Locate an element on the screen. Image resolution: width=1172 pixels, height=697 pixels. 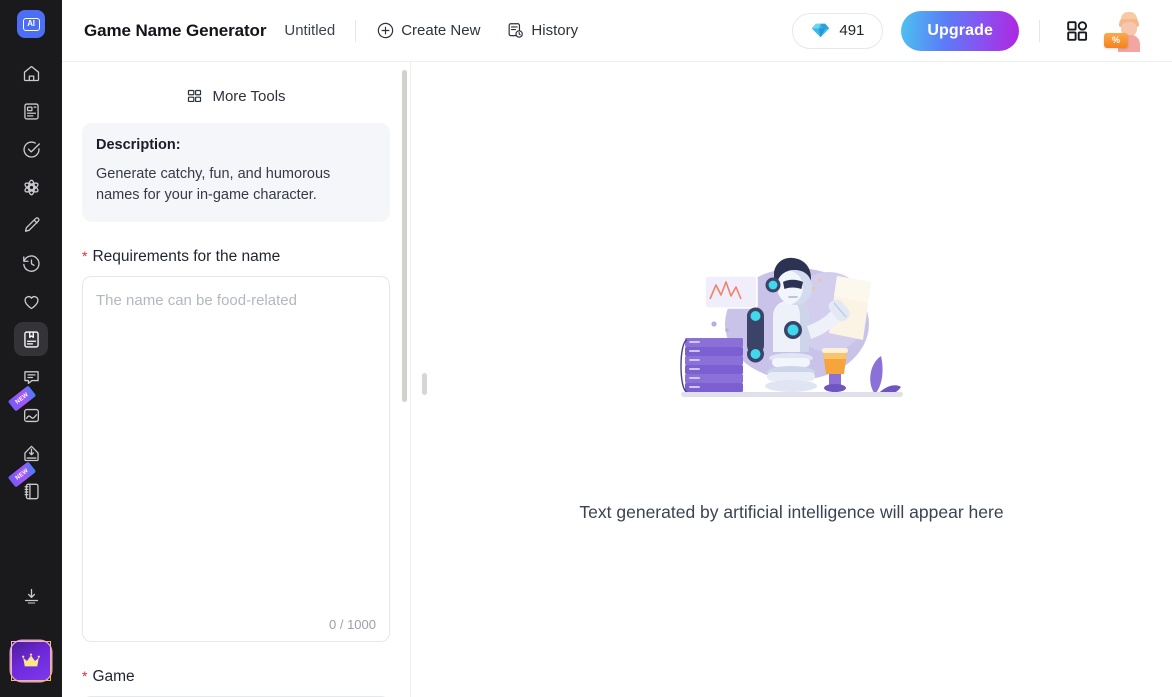
credits-value: 491 is located at coordinates (852, 30).